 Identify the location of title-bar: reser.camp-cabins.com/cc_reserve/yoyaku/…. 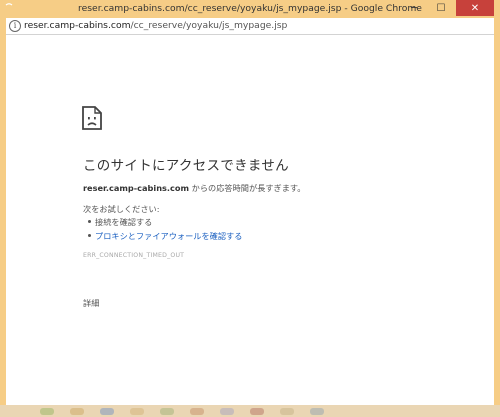
(250, 9).